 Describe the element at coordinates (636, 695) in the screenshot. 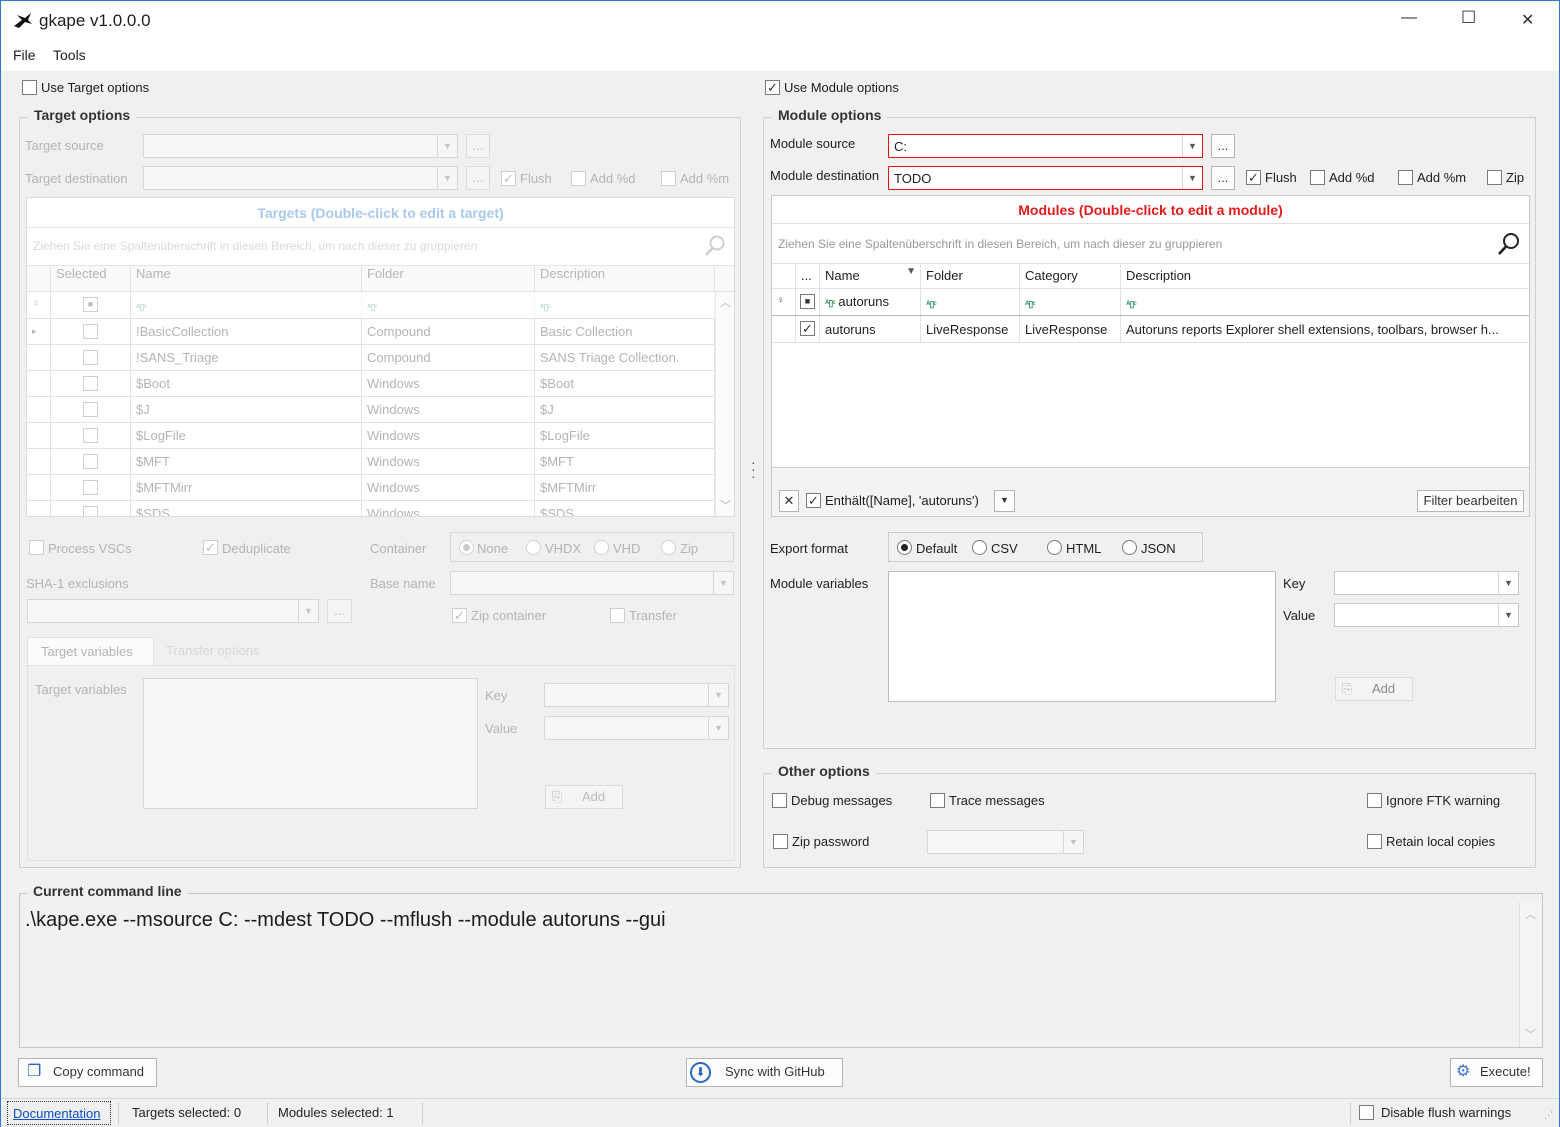

I see `target-key-field: ▼` at that location.